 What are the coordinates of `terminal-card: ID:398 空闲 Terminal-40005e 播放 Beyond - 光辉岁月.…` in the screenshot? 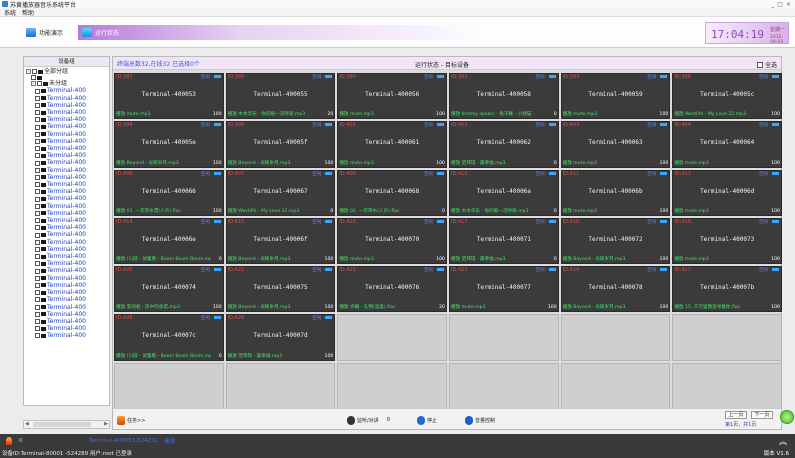 It's located at (169, 144).